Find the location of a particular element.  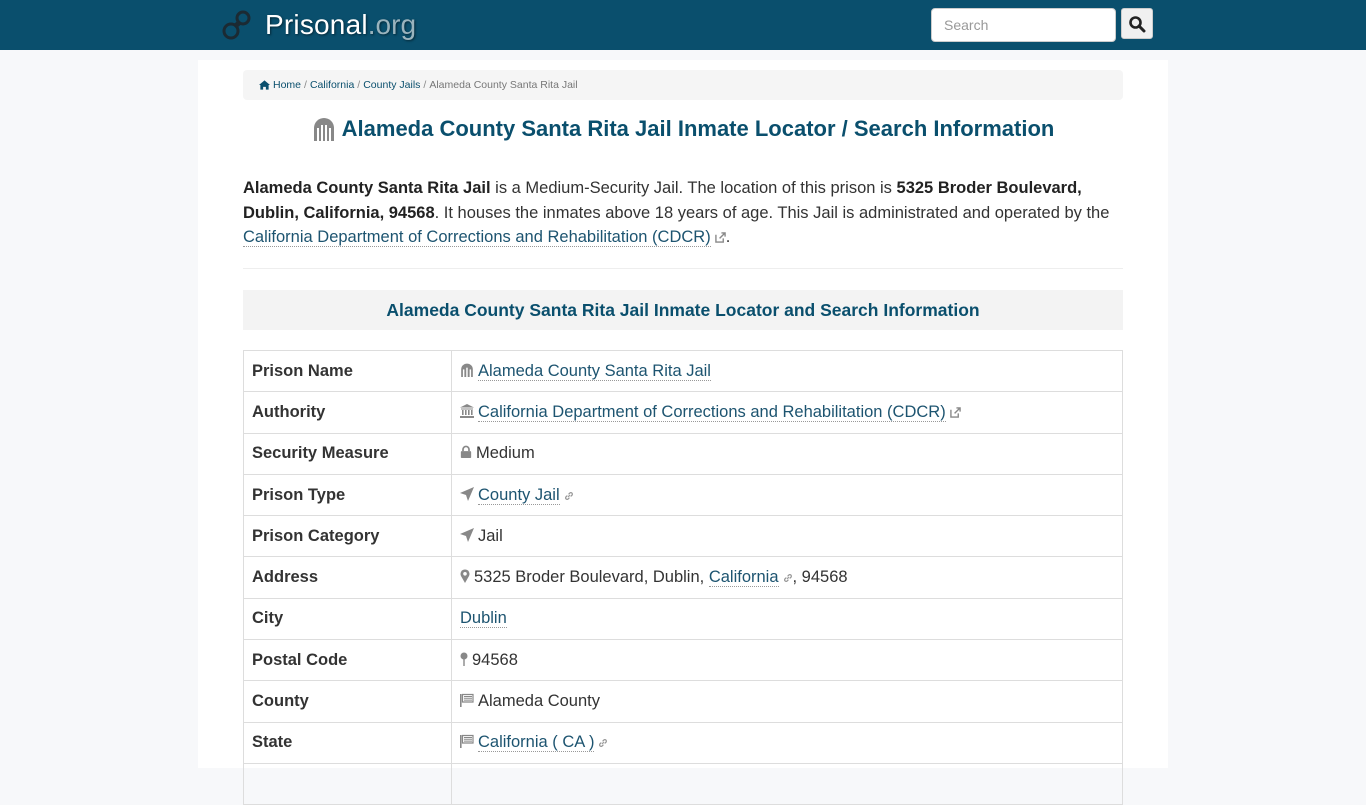

search-input is located at coordinates (1023, 25).